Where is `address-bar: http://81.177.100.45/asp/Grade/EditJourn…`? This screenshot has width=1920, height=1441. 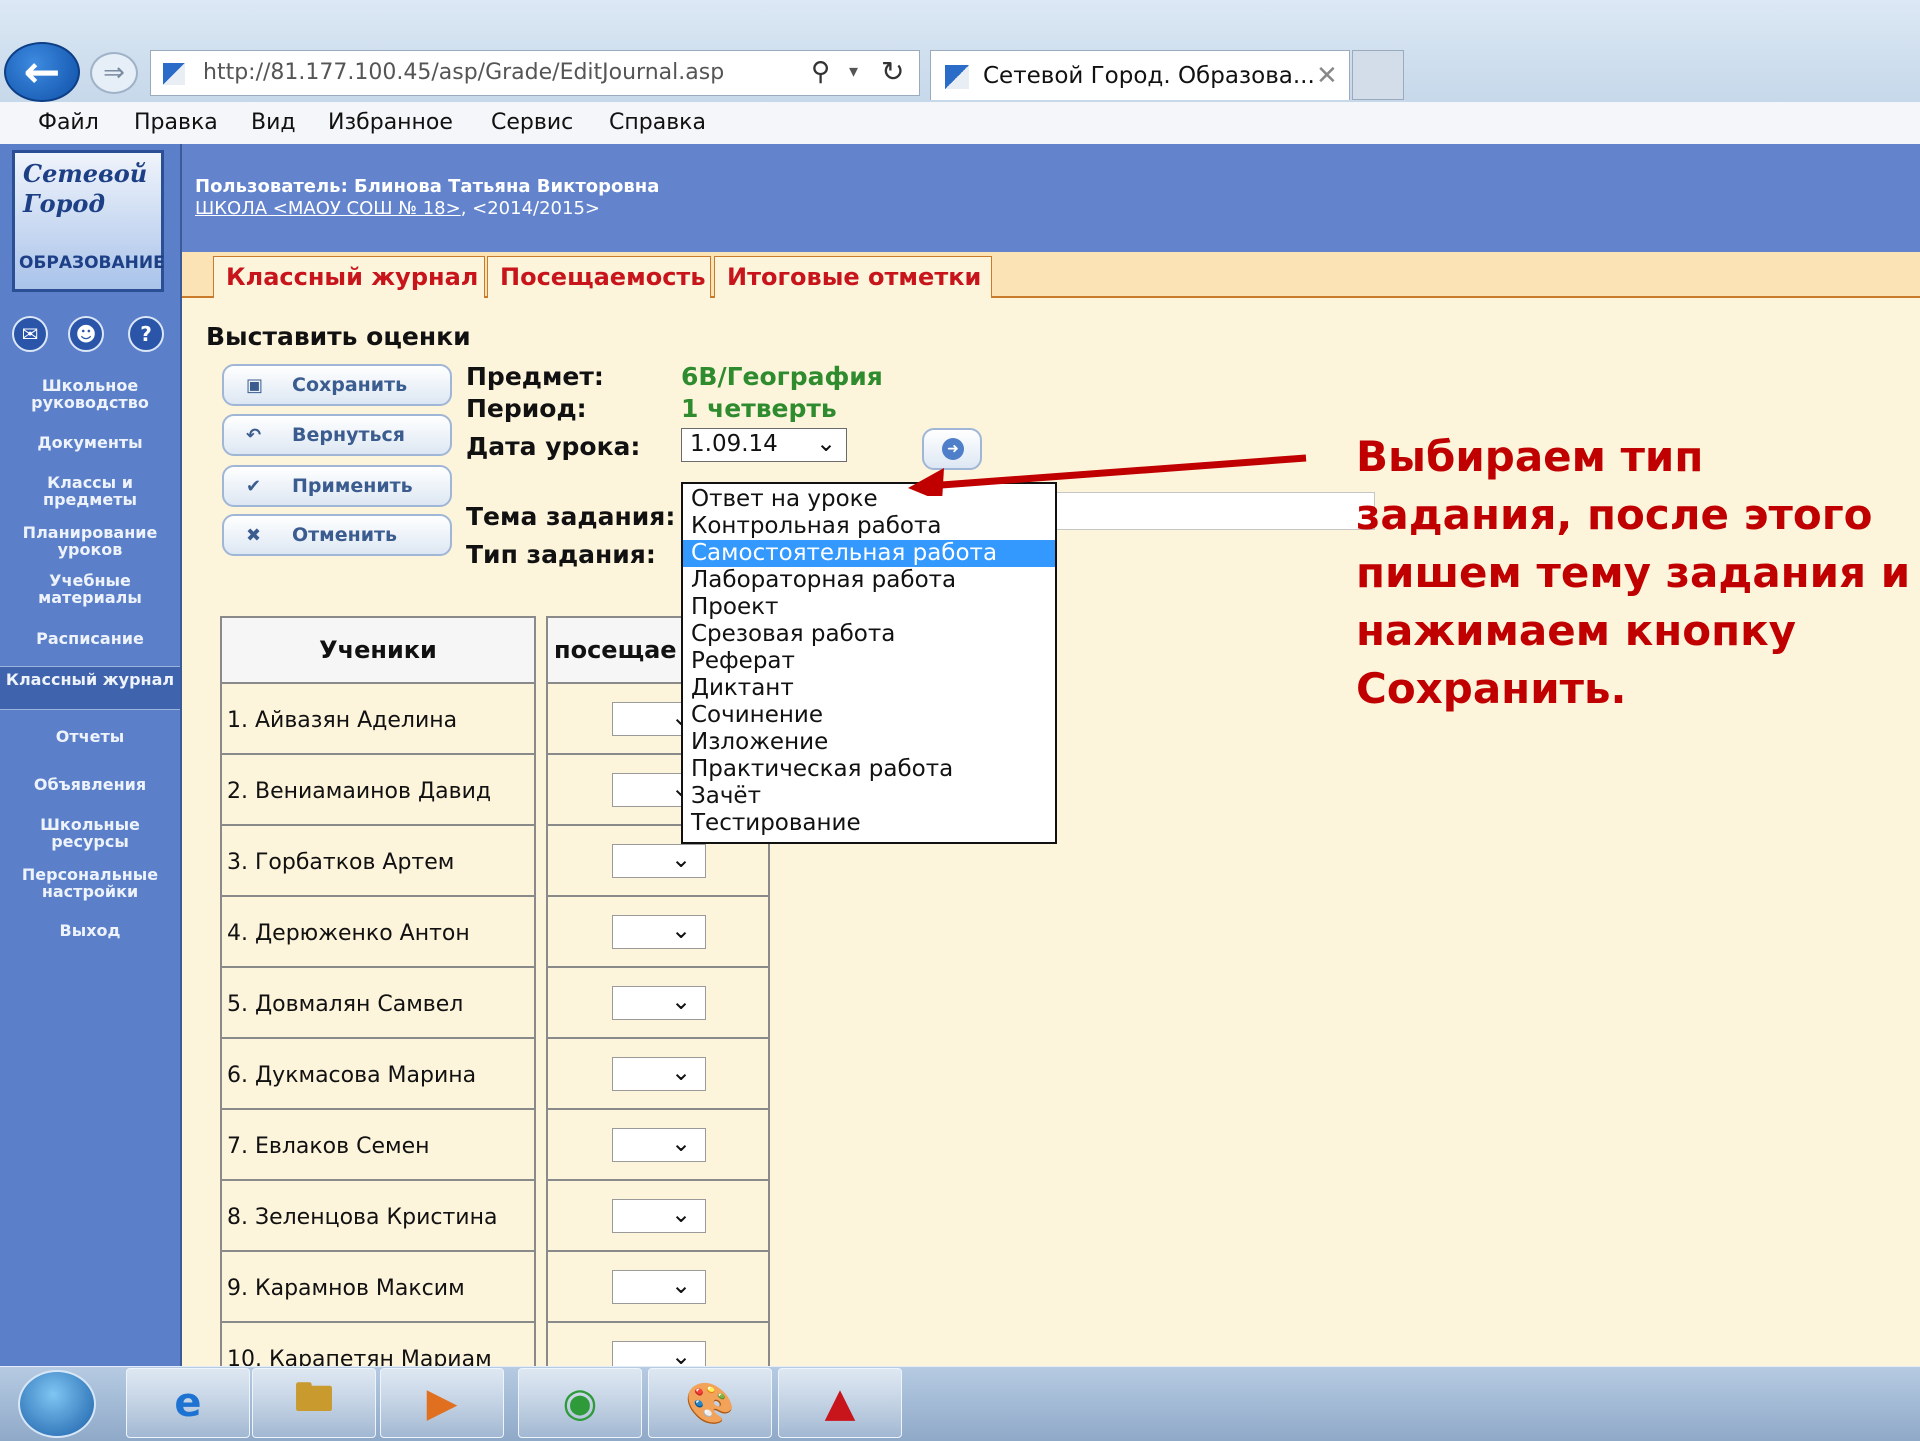
address-bar: http://81.177.100.45/asp/Grade/EditJourn… is located at coordinates (535, 73).